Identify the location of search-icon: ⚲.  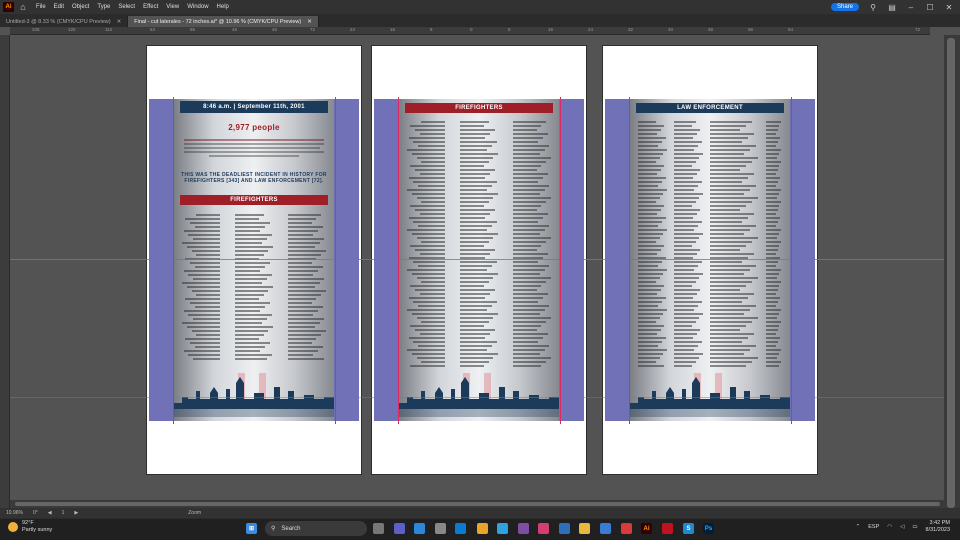
(873, 7).